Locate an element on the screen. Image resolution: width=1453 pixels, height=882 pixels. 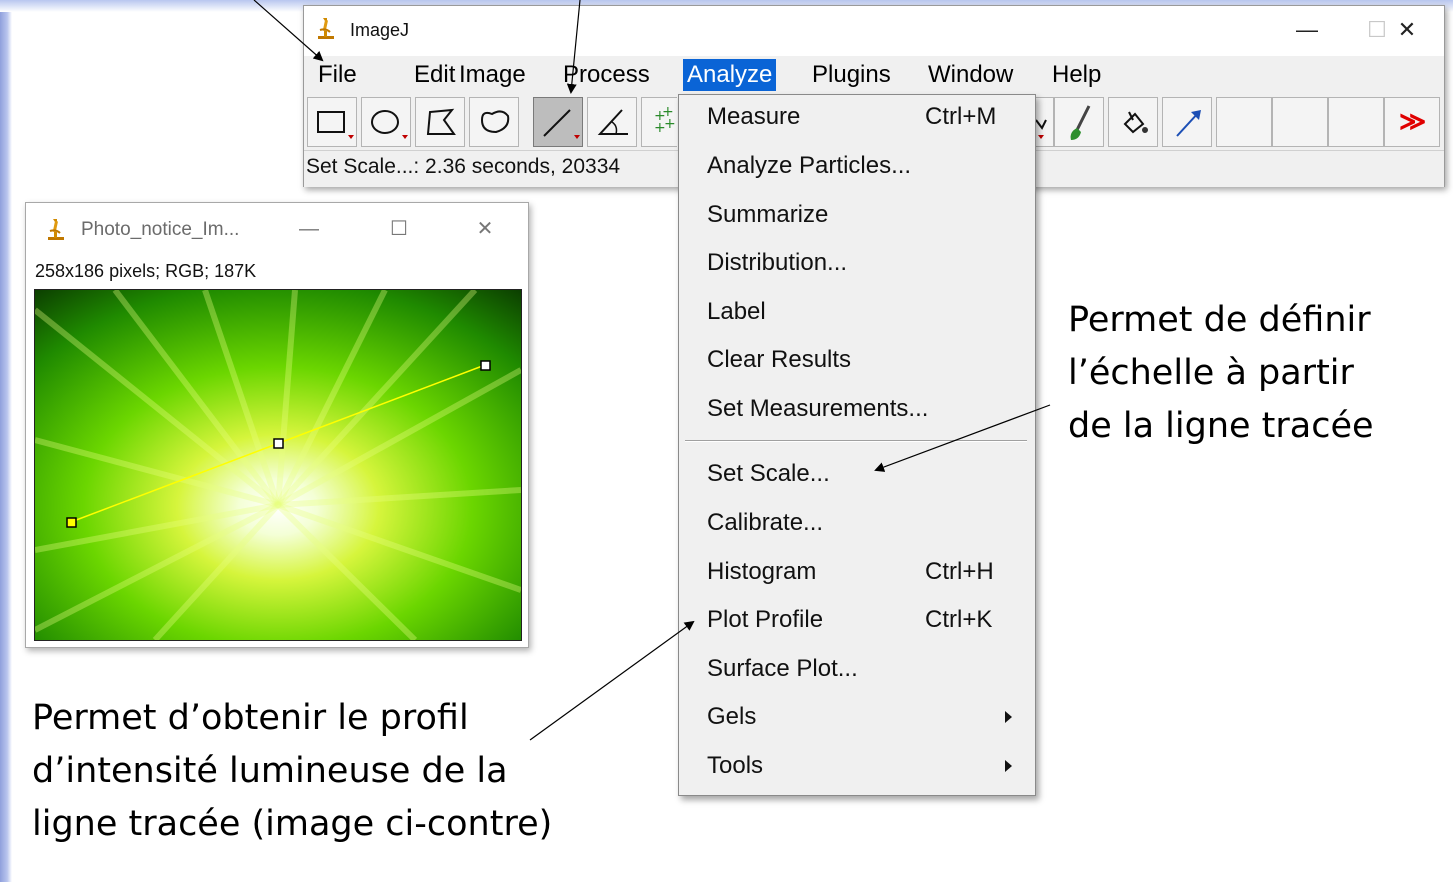
menu-item-plot-profile: Plot Profile Ctrl+K is located at coordinates (857, 621).